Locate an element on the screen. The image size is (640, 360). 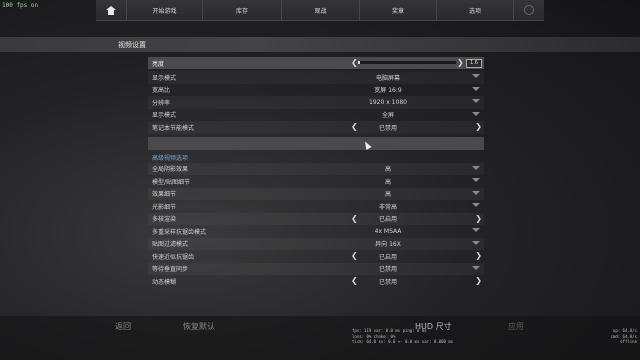
brightness-label: 亮度 is located at coordinates (158, 64).